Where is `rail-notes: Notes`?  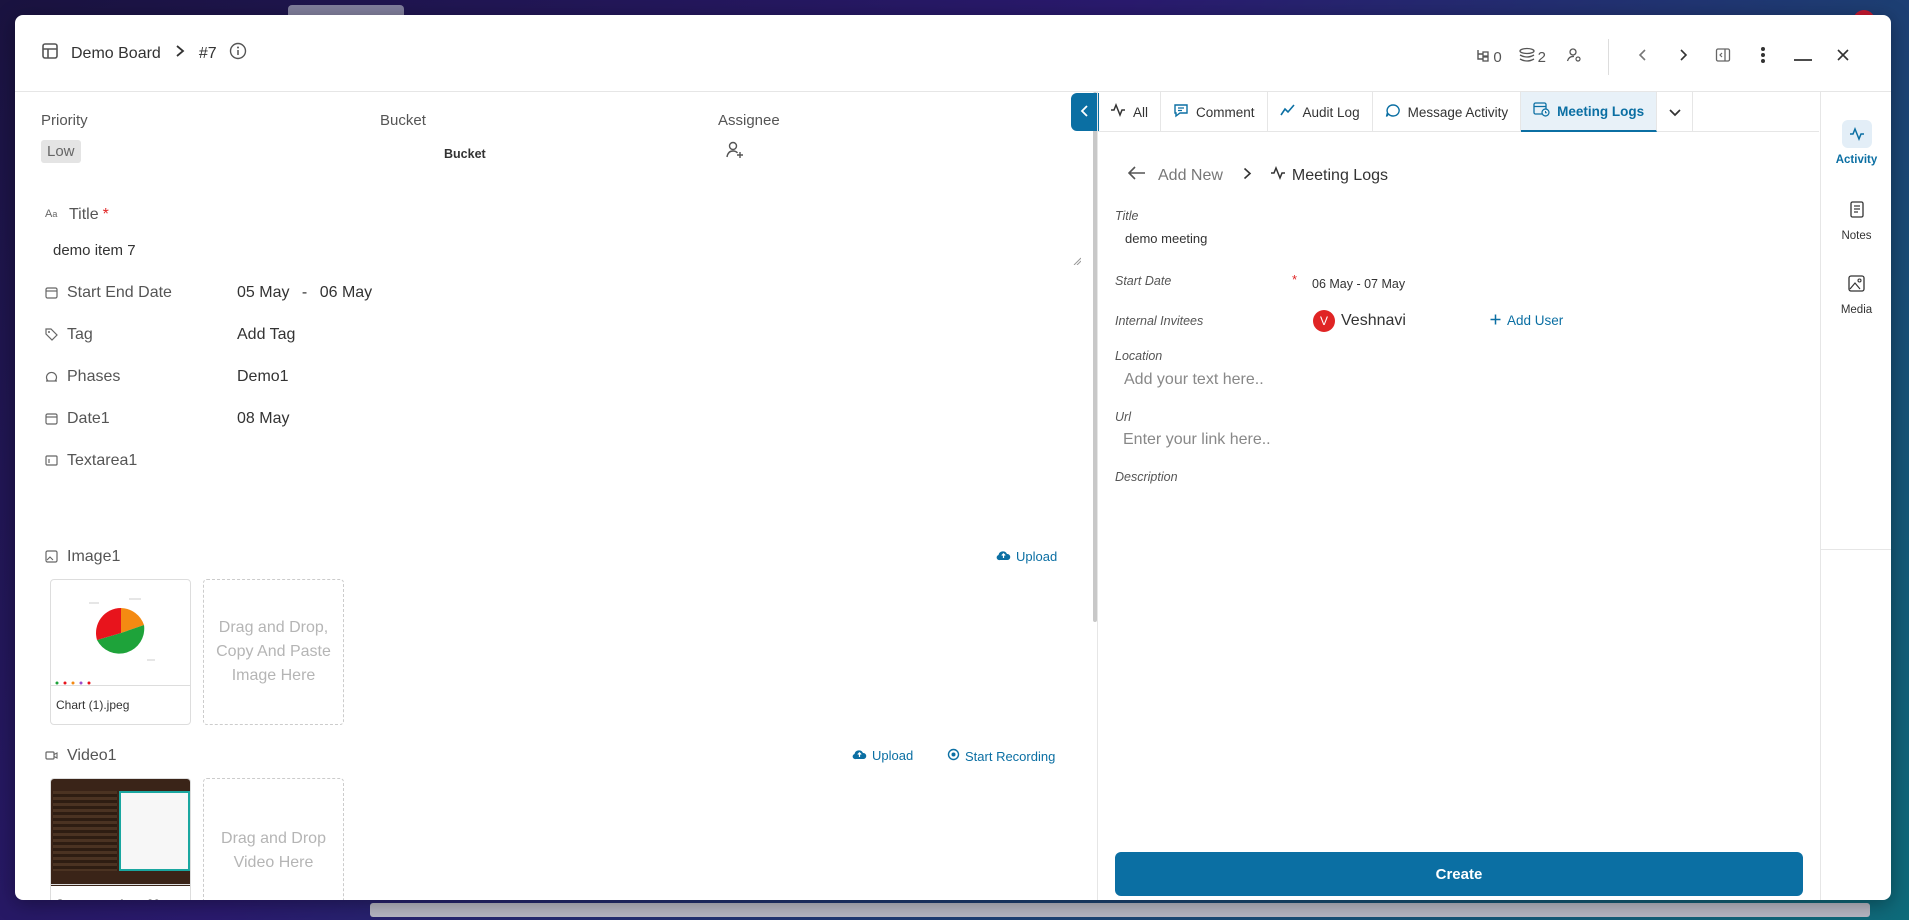 rail-notes: Notes is located at coordinates (1856, 219).